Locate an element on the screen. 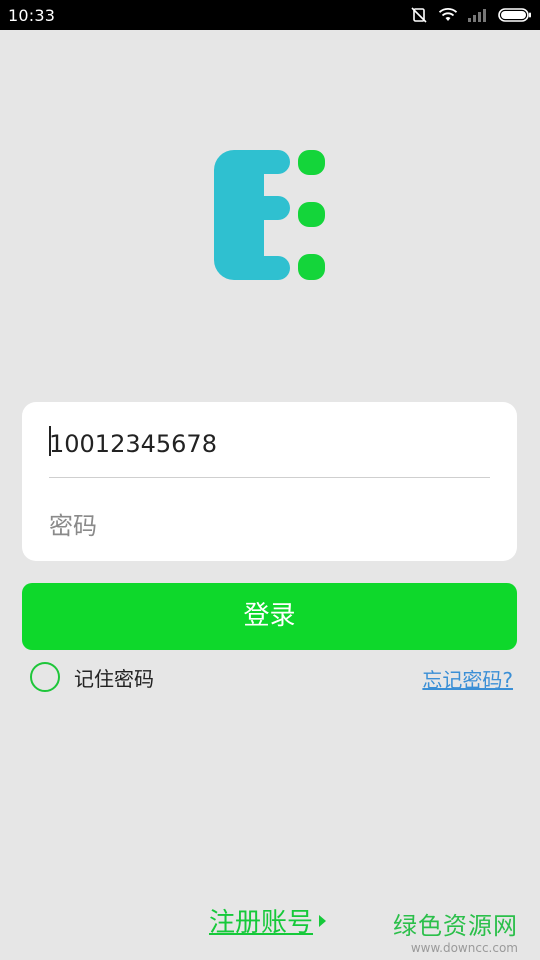 The width and height of the screenshot is (540, 960). status-bar: 10:33 is located at coordinates (270, 15).